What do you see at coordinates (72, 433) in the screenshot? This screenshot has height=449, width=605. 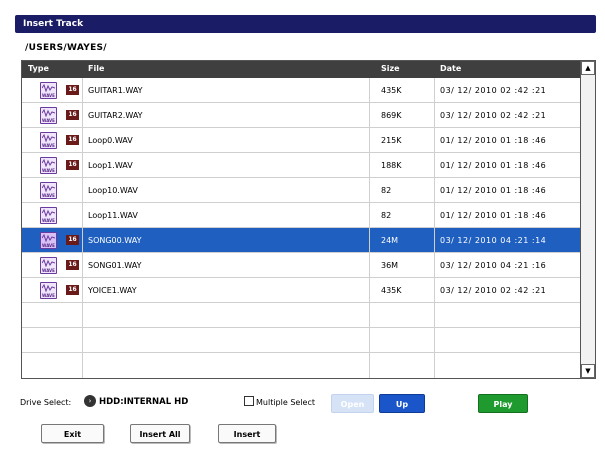 I see `exit-button: Exit` at bounding box center [72, 433].